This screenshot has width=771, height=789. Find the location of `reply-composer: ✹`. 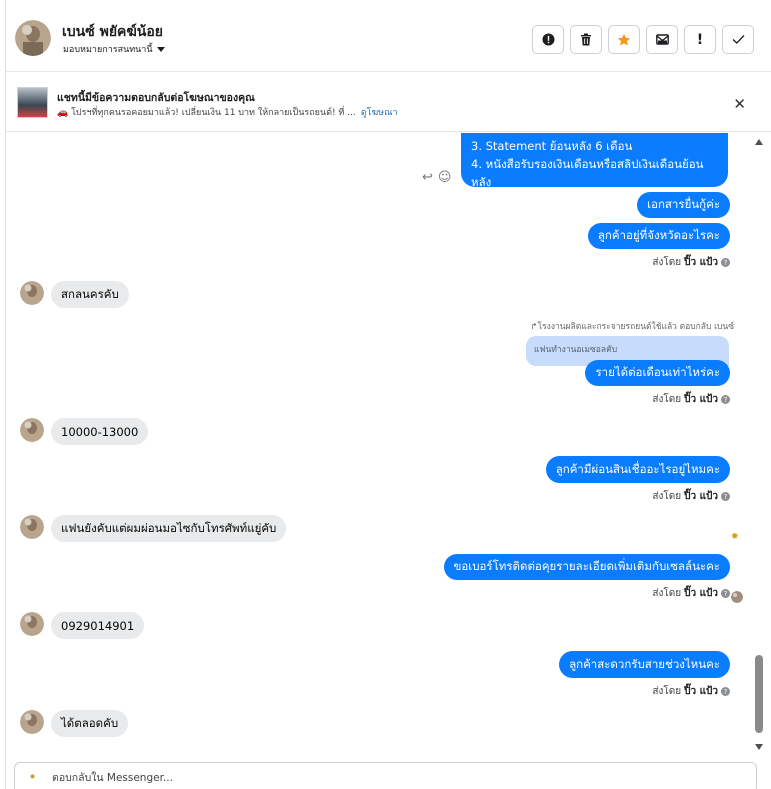

reply-composer: ✹ is located at coordinates (385, 775).